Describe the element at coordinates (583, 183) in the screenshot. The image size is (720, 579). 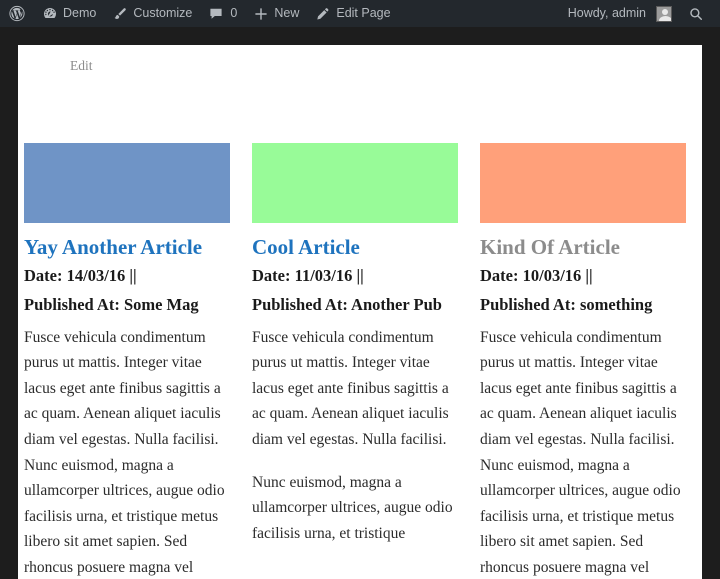
I see `article-thumbnail-salmon` at that location.